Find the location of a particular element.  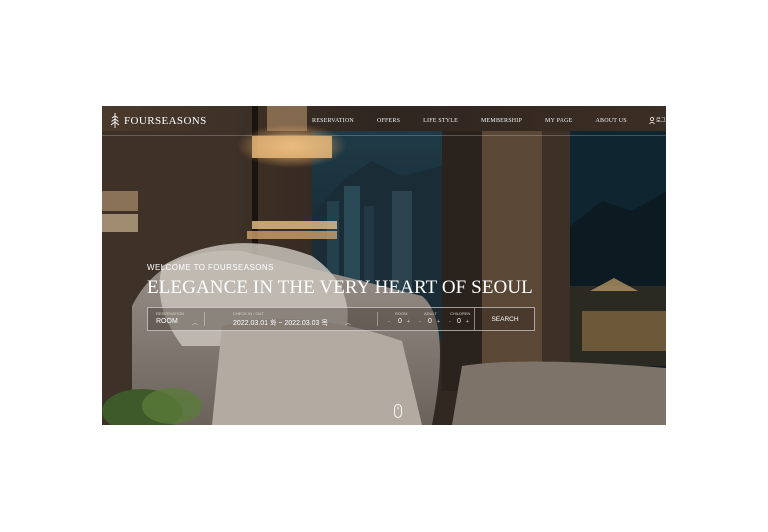

divider is located at coordinates (377, 319).